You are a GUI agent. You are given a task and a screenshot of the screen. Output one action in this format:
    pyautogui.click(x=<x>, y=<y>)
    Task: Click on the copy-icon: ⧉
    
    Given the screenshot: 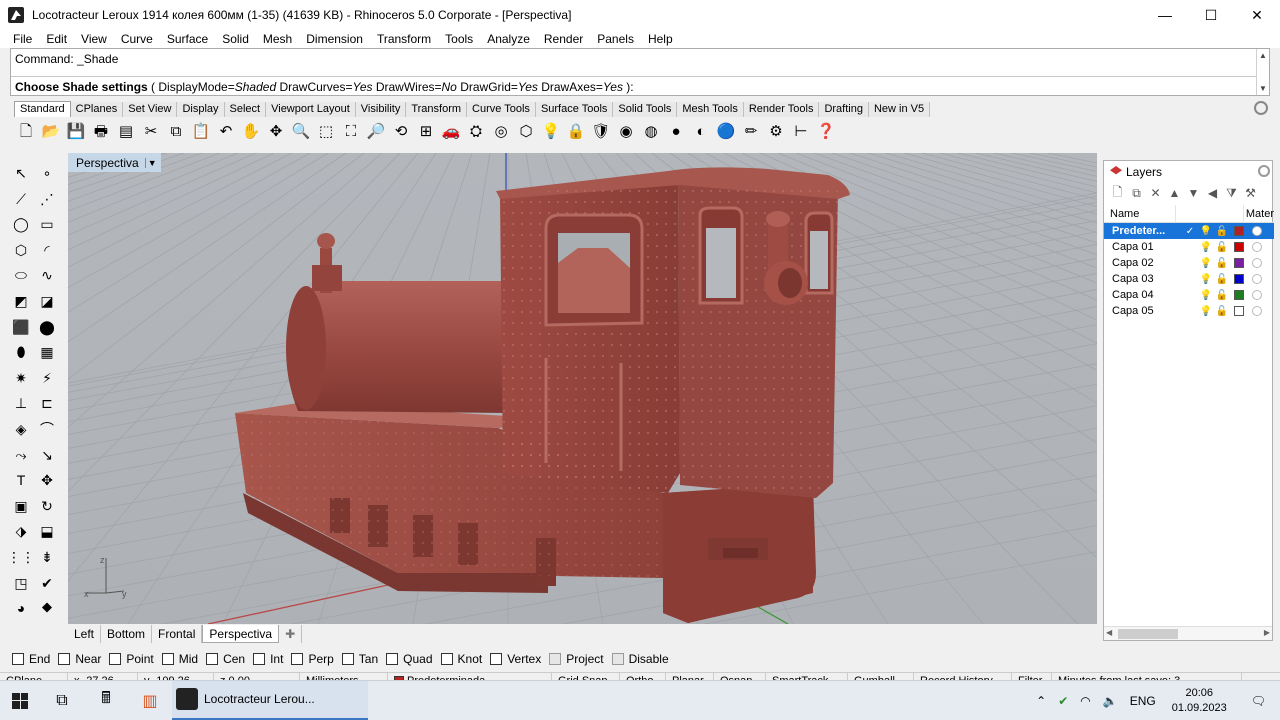 What is the action you would take?
    pyautogui.click(x=176, y=131)
    